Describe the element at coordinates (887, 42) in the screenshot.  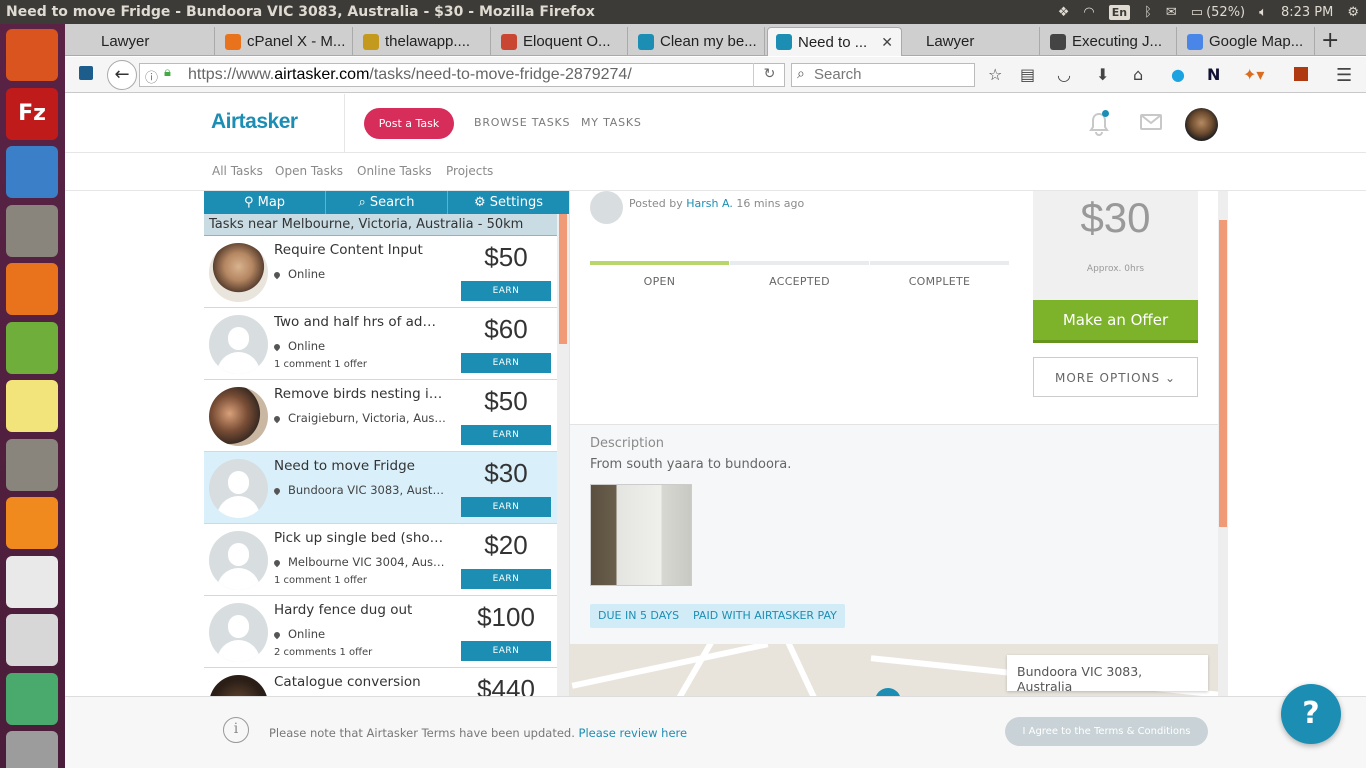
I see `close-tab-icon: ✕` at that location.